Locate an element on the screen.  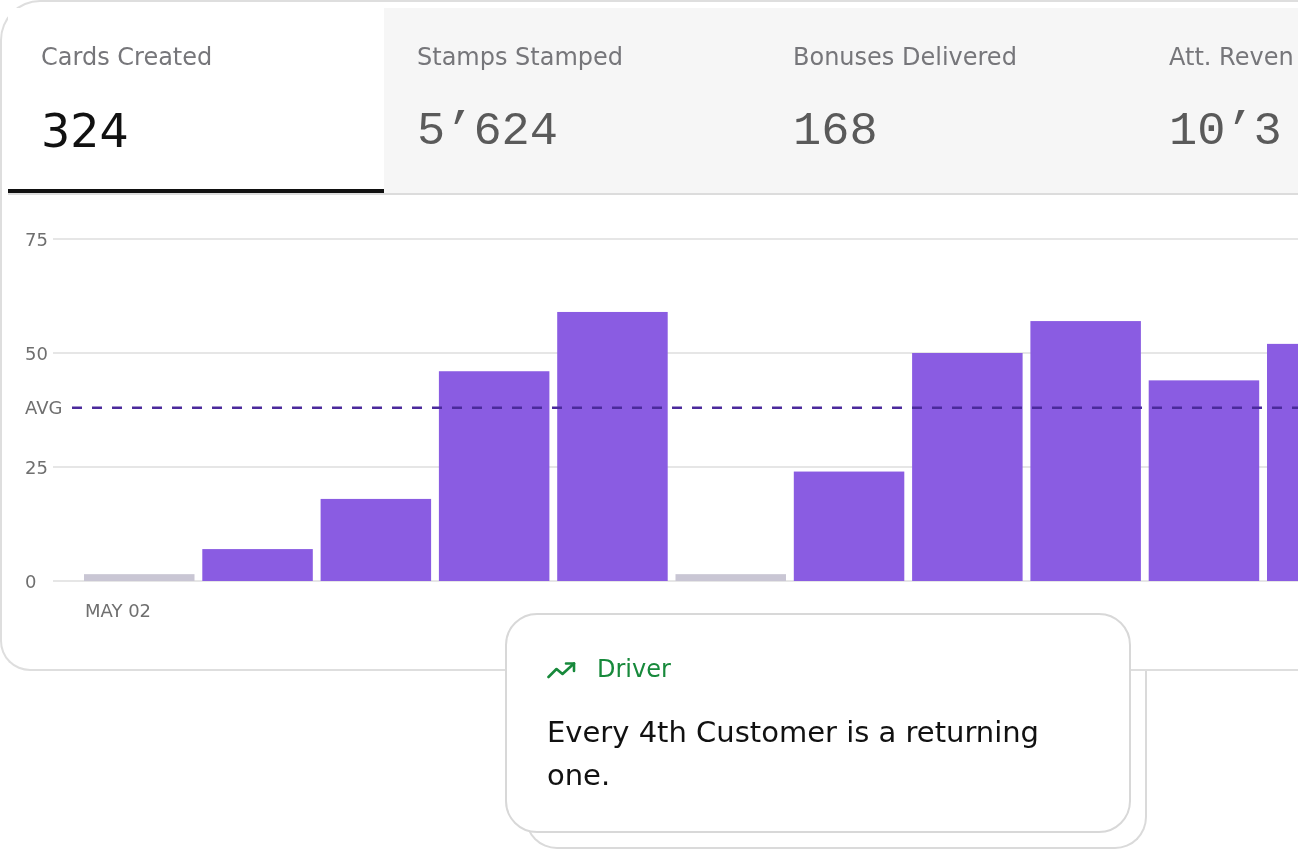
metric-tab: Att. Reven 10’3 is located at coordinates (1217, 100).